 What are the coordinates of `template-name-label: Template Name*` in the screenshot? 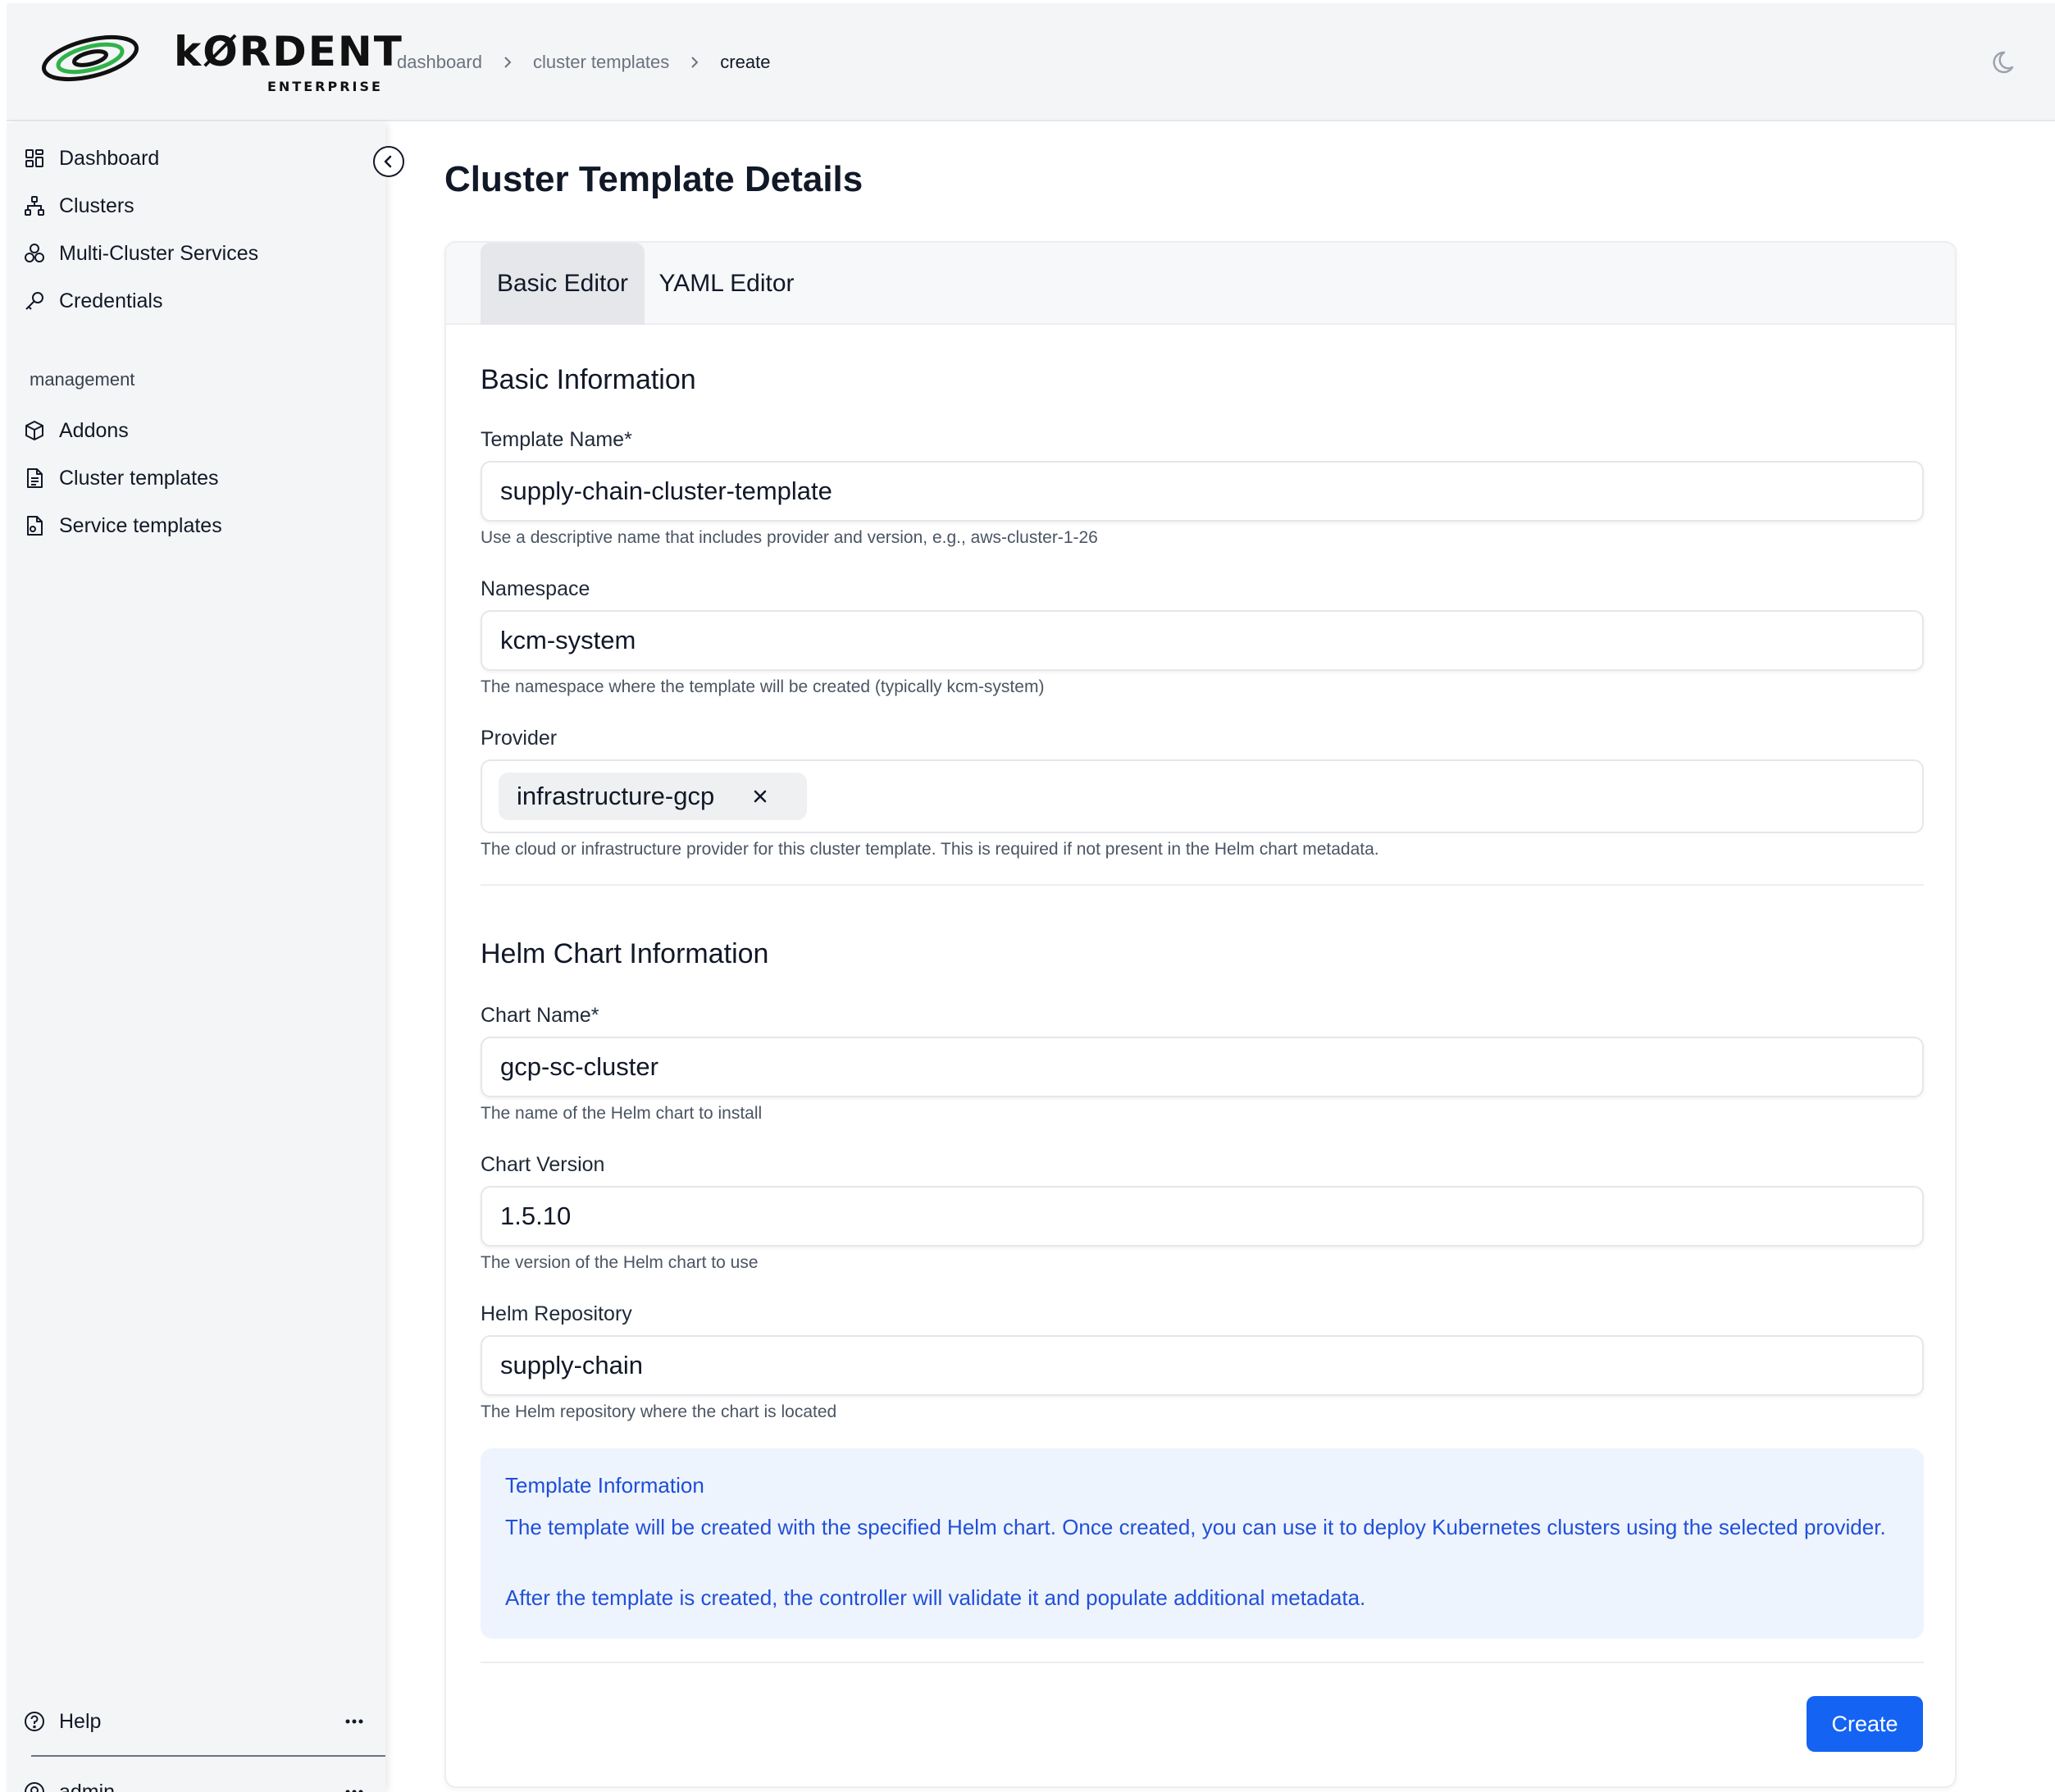 It's located at (556, 440).